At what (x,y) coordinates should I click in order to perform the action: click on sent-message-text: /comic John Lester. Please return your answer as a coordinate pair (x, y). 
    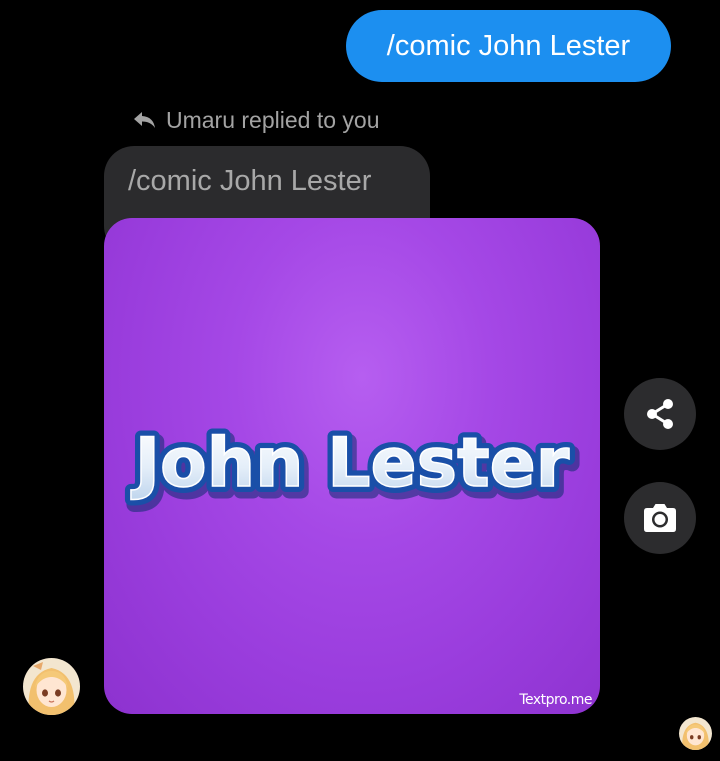
    Looking at the image, I should click on (508, 46).